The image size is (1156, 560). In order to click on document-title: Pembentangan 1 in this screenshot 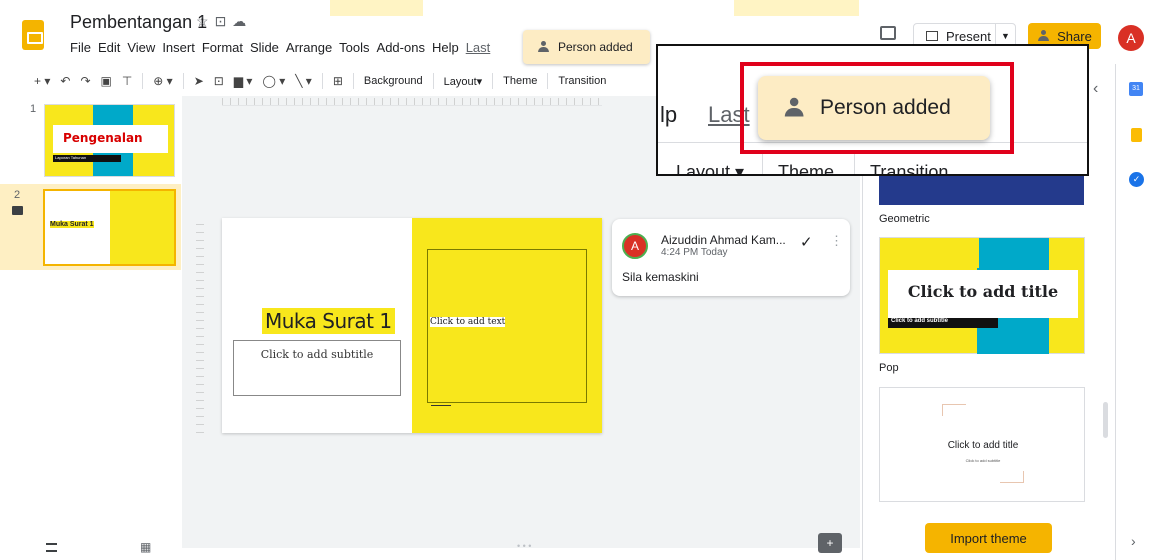, I will do `click(138, 22)`.